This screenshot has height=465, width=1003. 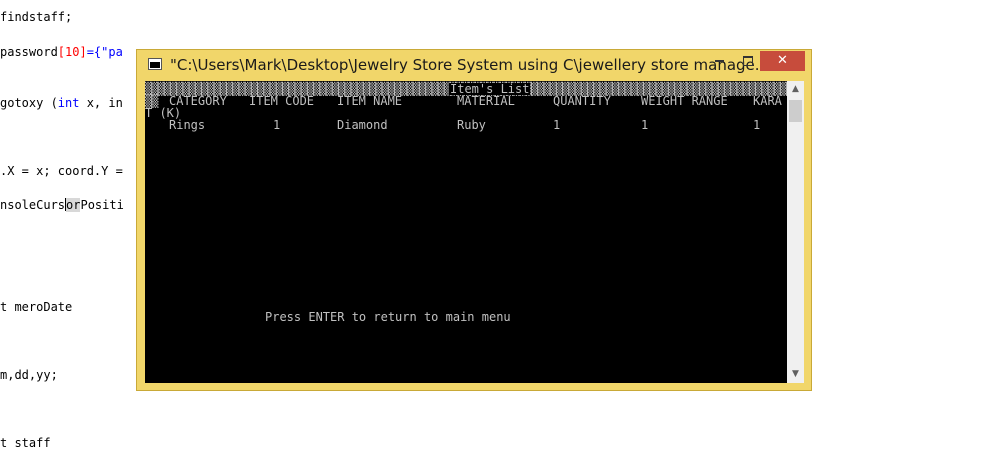 What do you see at coordinates (36, 307) in the screenshot?
I see `code-line-6: t meroDate` at bounding box center [36, 307].